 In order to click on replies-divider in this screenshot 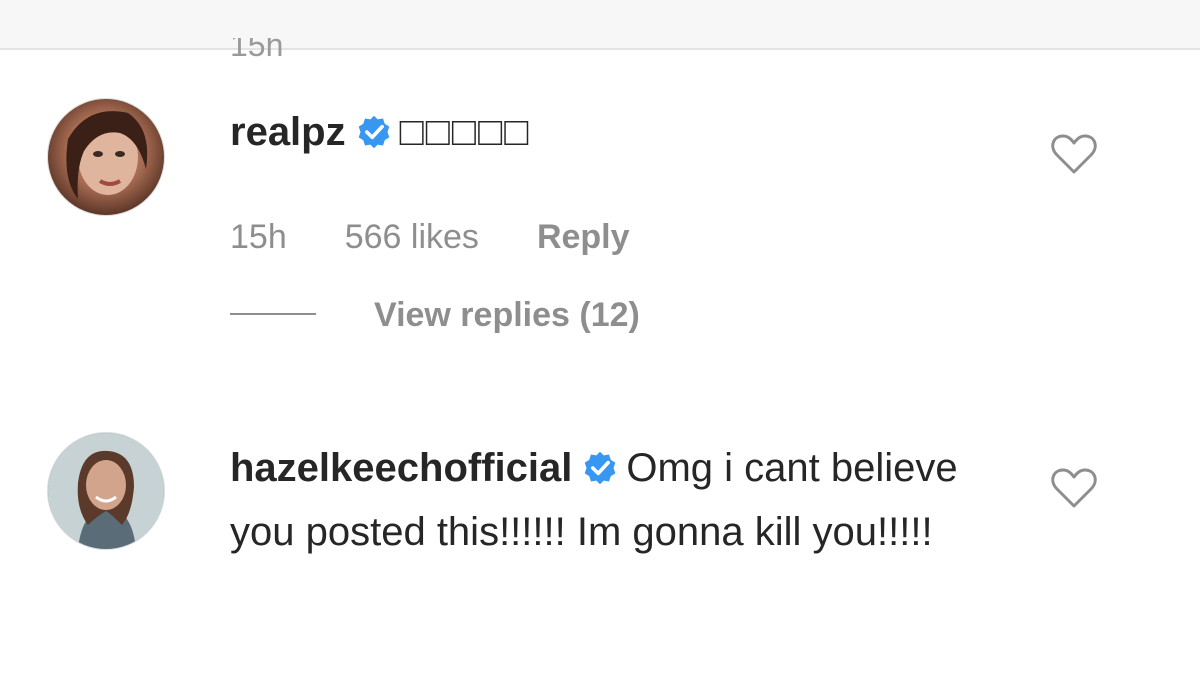, I will do `click(273, 314)`.